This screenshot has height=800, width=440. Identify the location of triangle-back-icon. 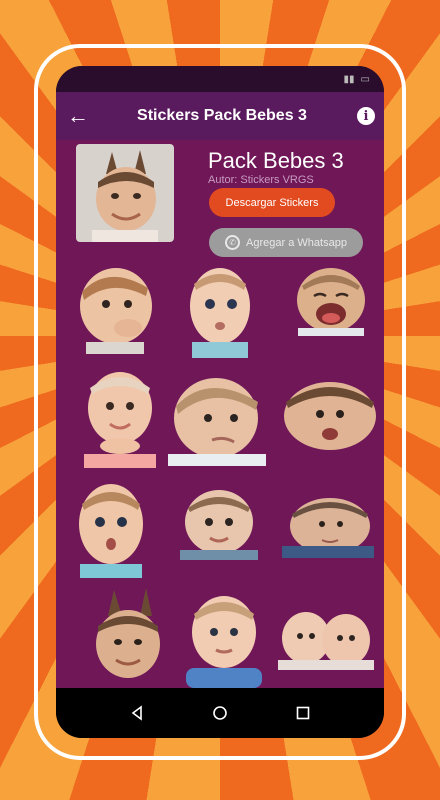
(137, 713).